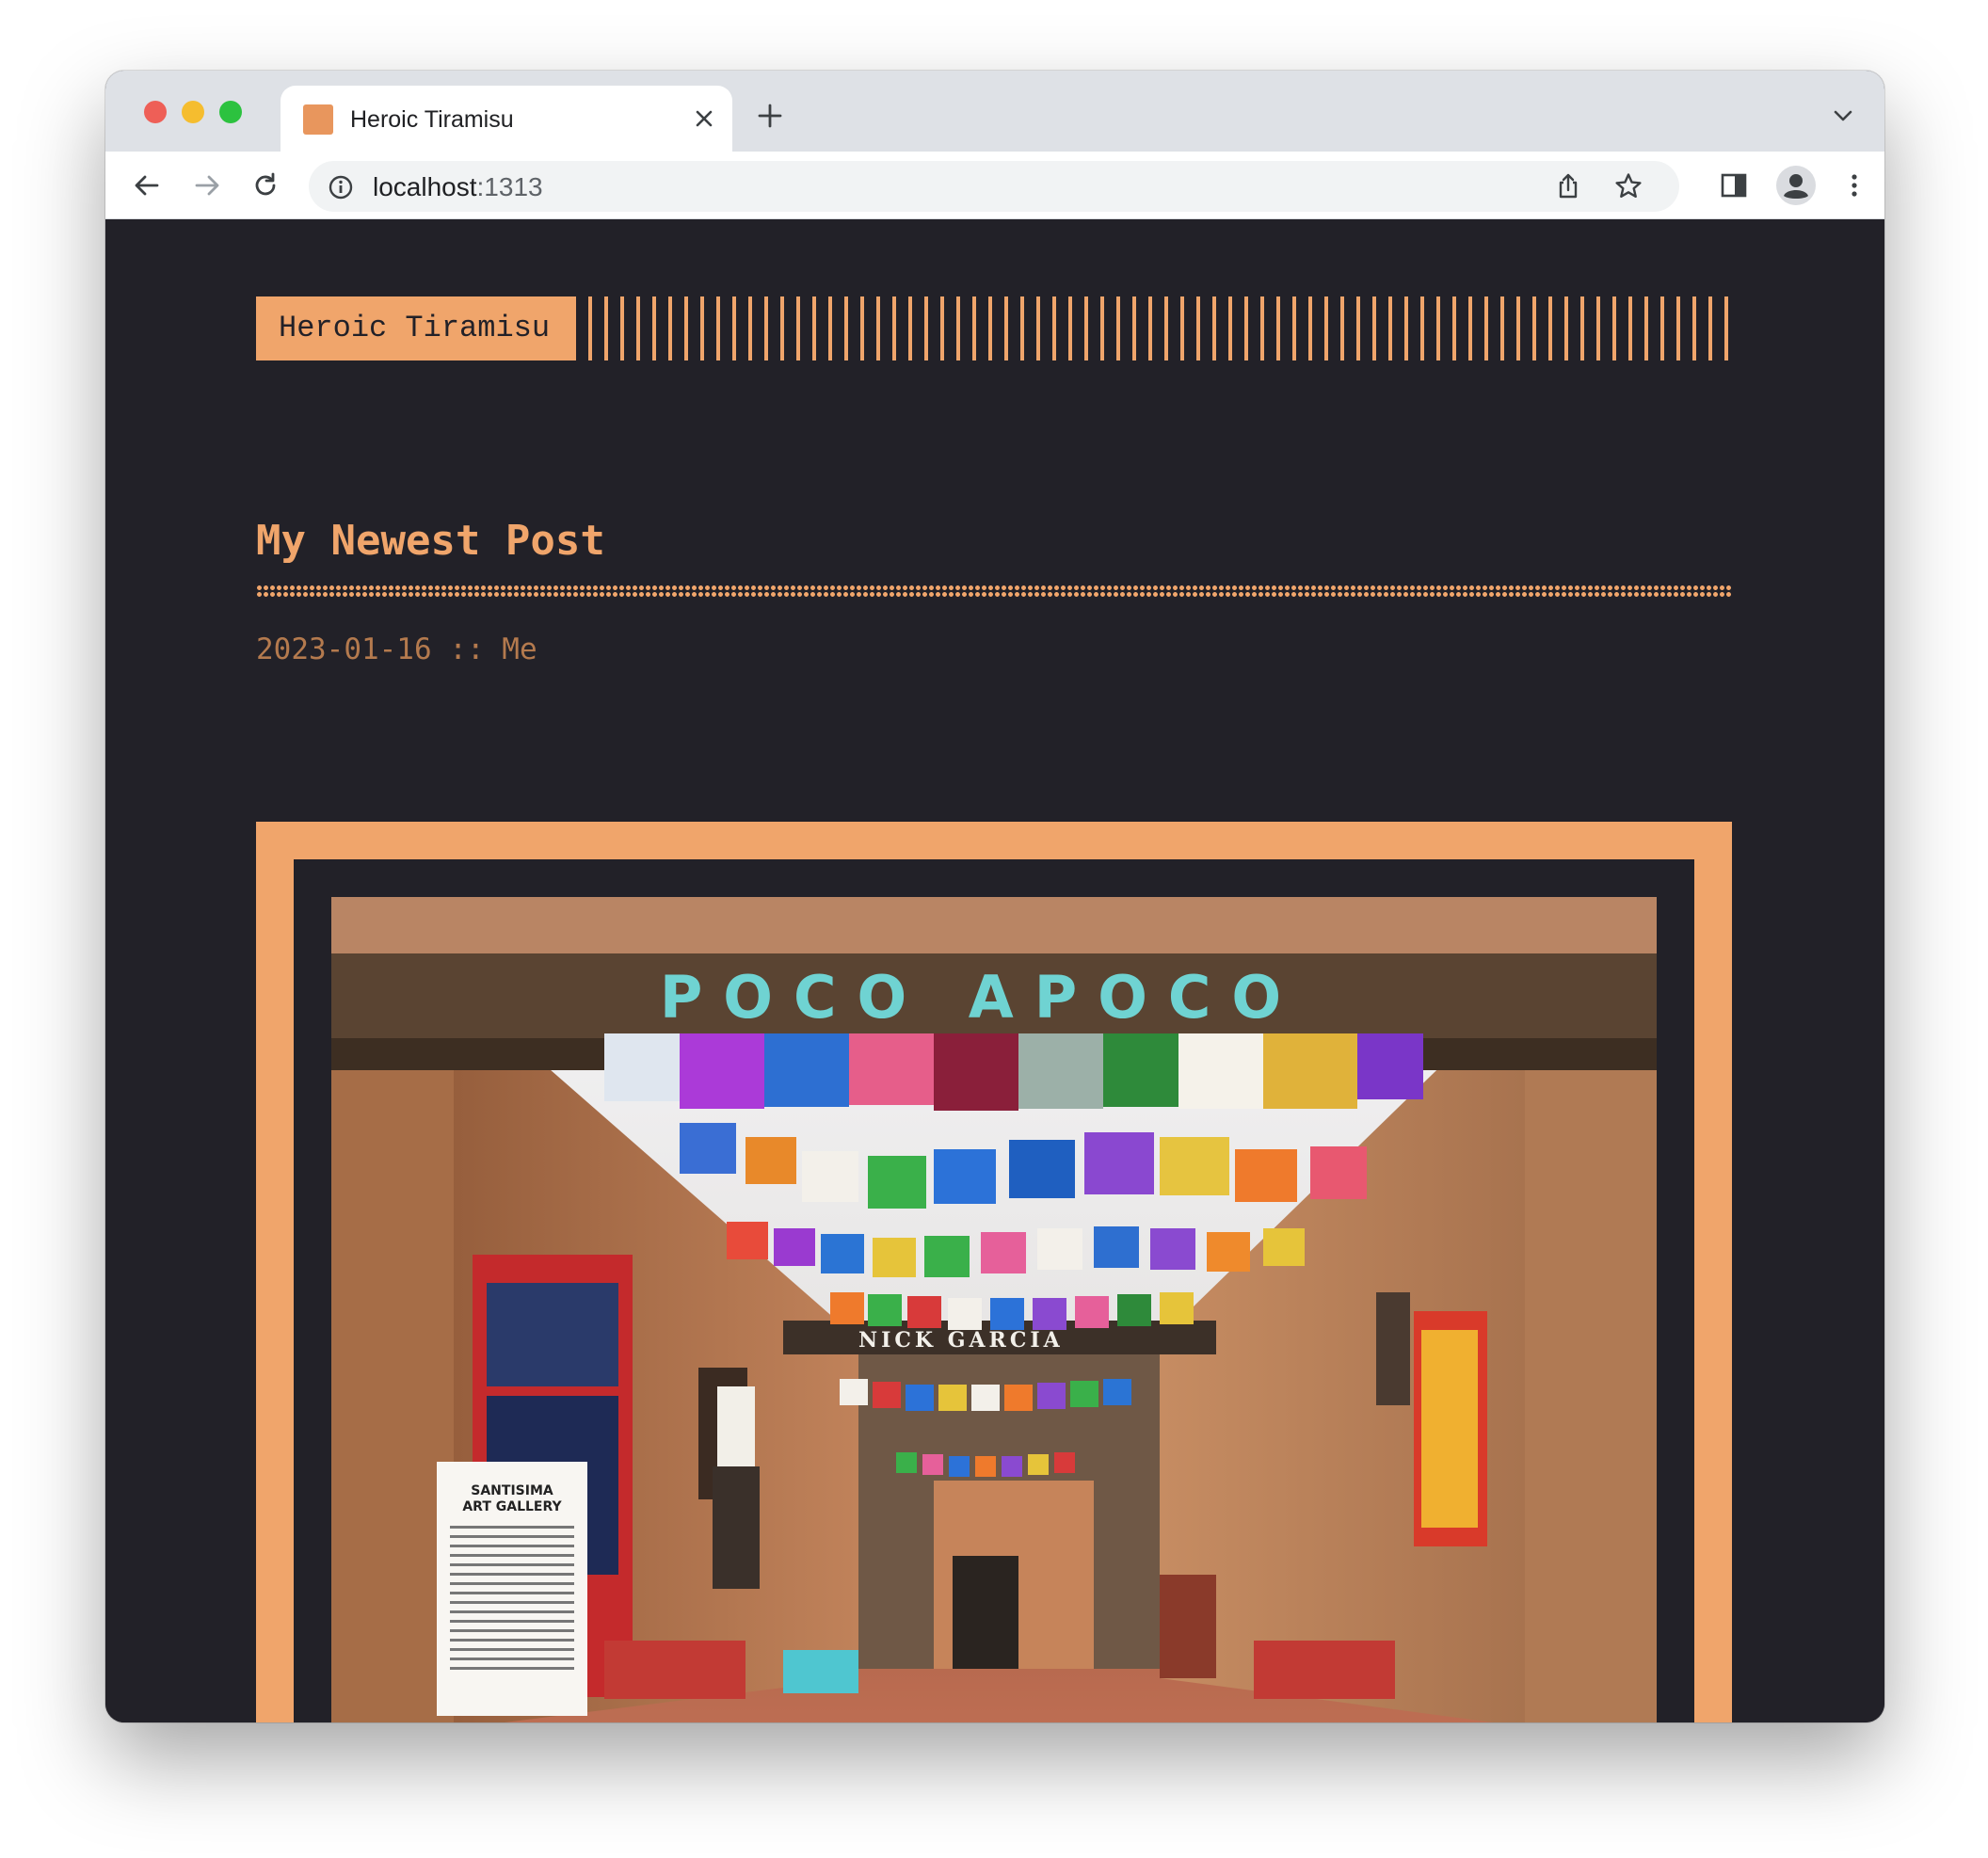  What do you see at coordinates (318, 119) in the screenshot?
I see `favicon-icon` at bounding box center [318, 119].